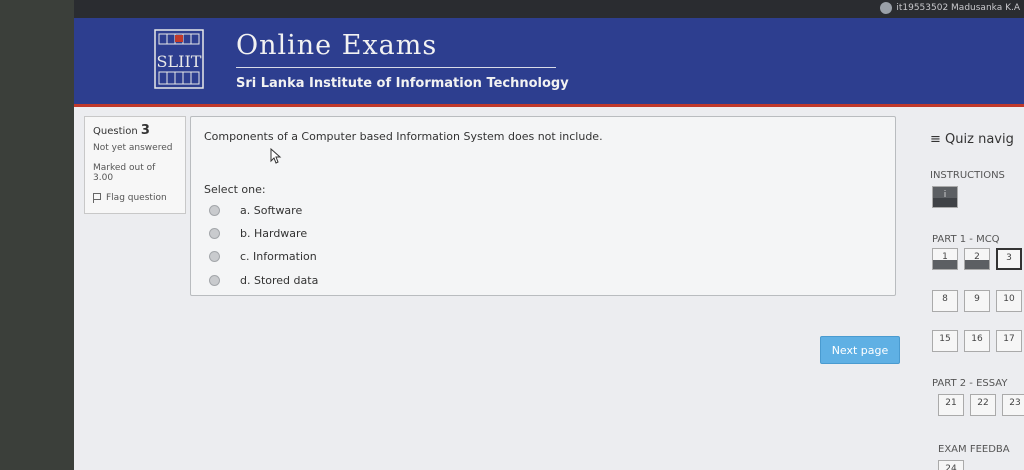 The height and width of the screenshot is (470, 1024). What do you see at coordinates (214, 256) in the screenshot?
I see `option-c-radio` at bounding box center [214, 256].